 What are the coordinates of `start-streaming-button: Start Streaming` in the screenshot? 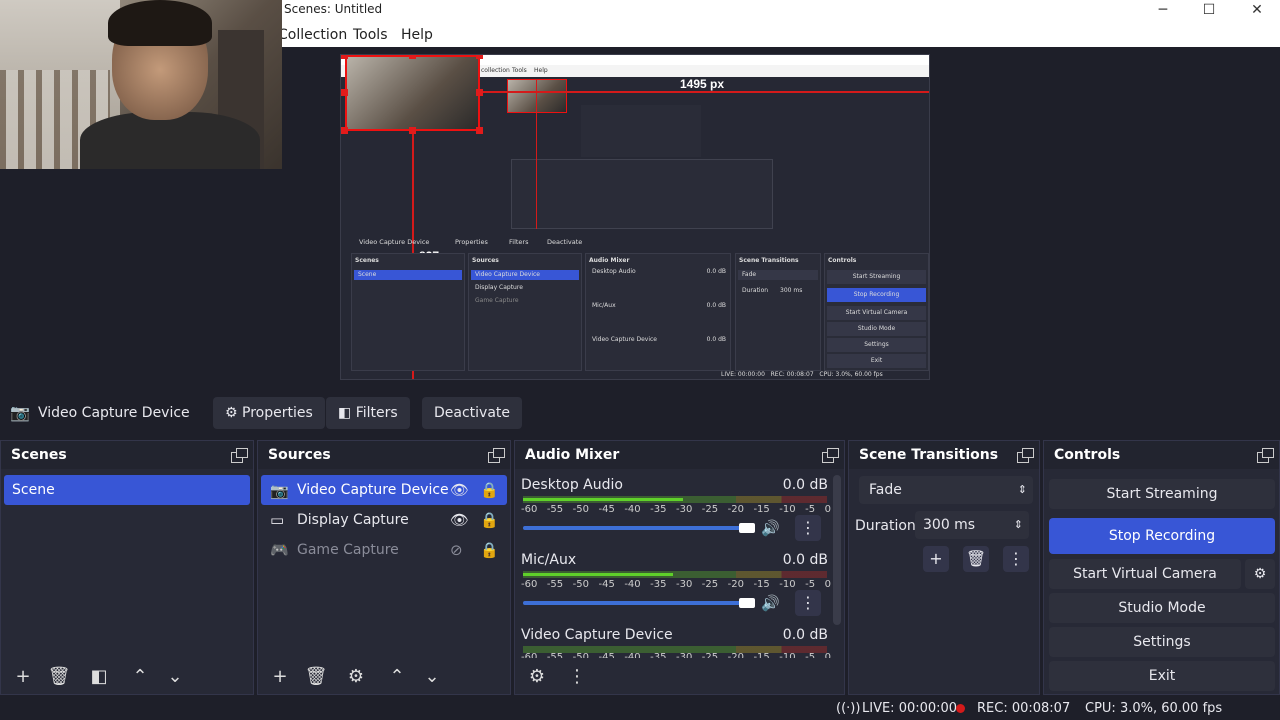 It's located at (1162, 494).